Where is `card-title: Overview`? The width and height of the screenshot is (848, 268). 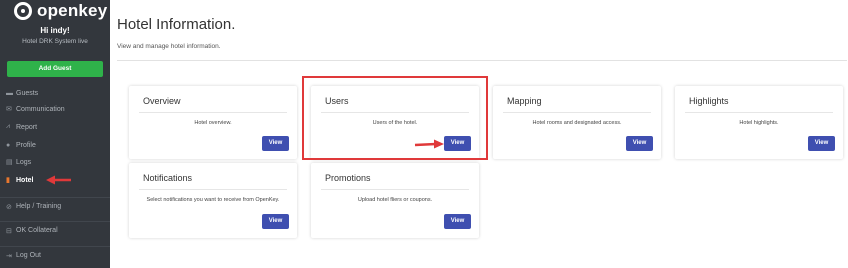 card-title: Overview is located at coordinates (162, 101).